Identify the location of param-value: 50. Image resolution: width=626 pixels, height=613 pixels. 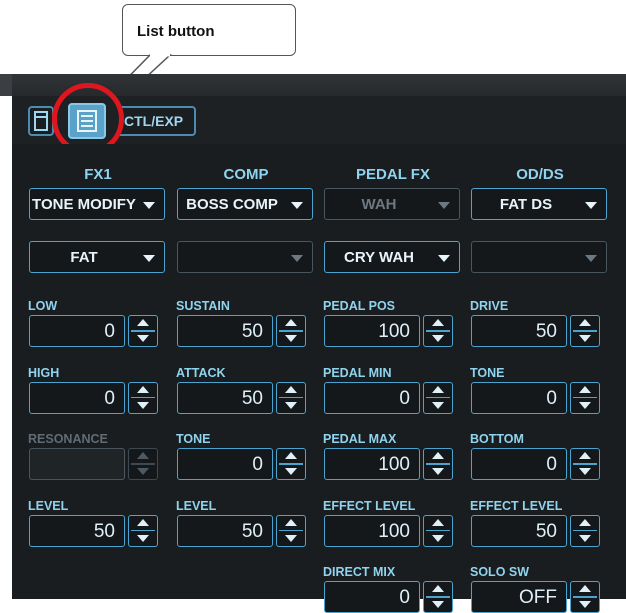
(104, 531).